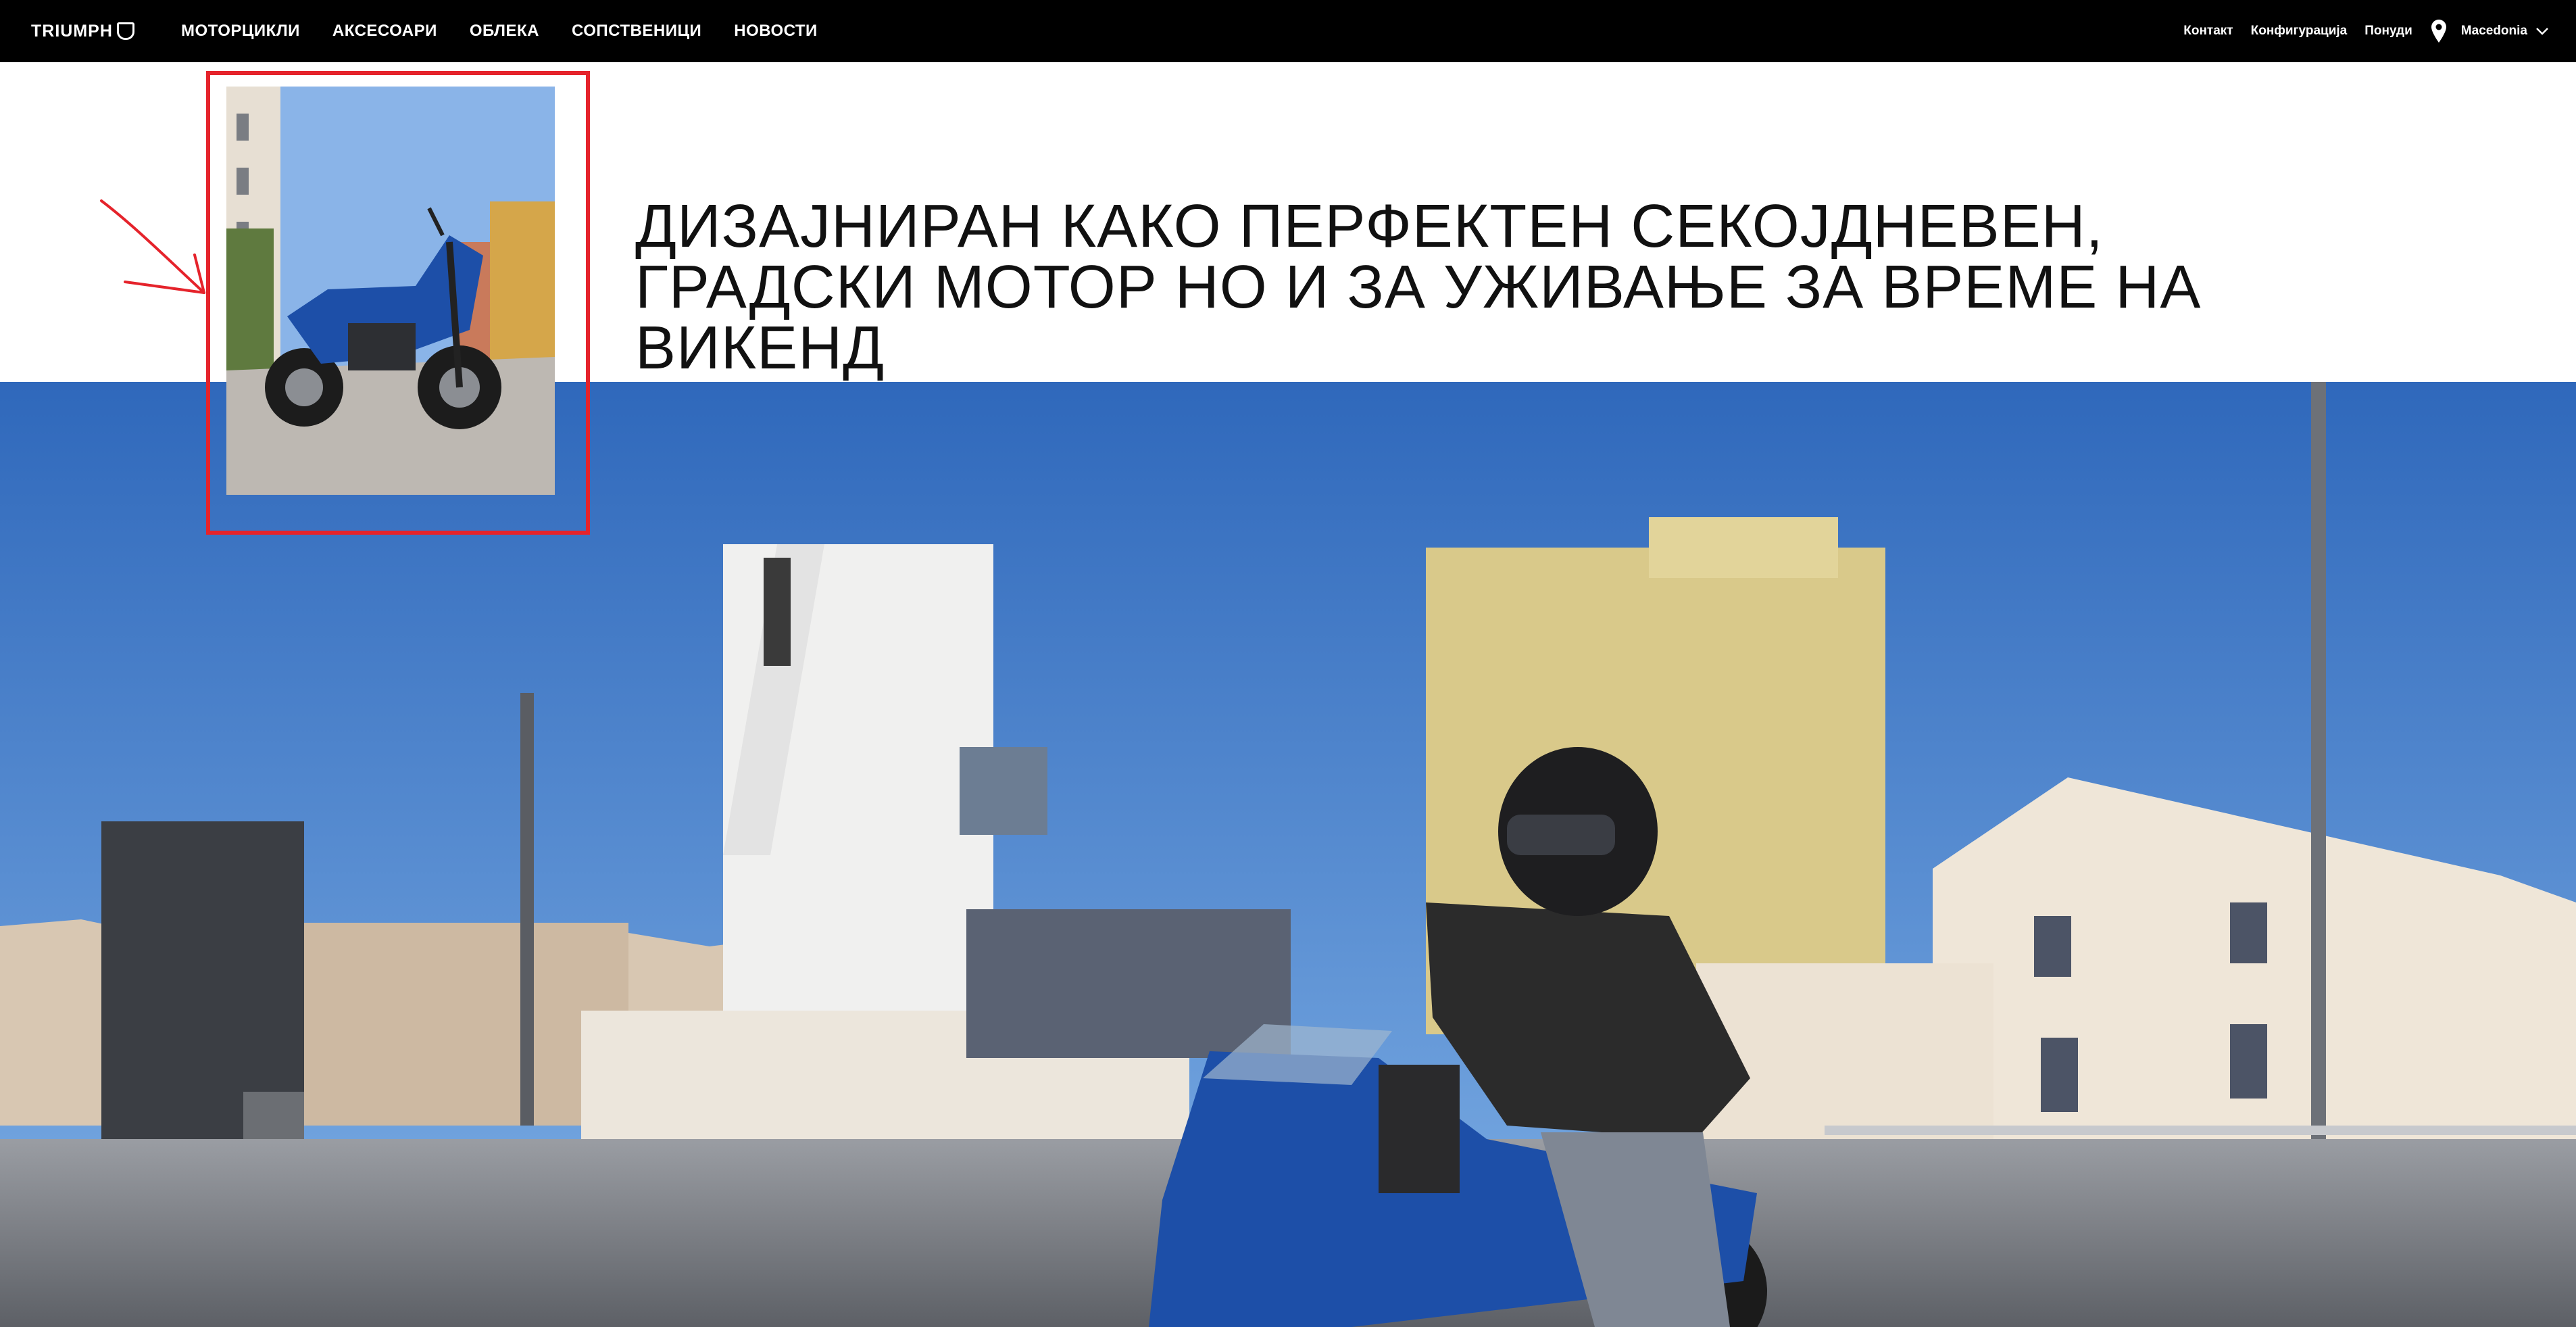 The image size is (2576, 1327). Describe the element at coordinates (637, 31) in the screenshot. I see `nav-item-owners: СОПСТВЕНИЦИ` at that location.